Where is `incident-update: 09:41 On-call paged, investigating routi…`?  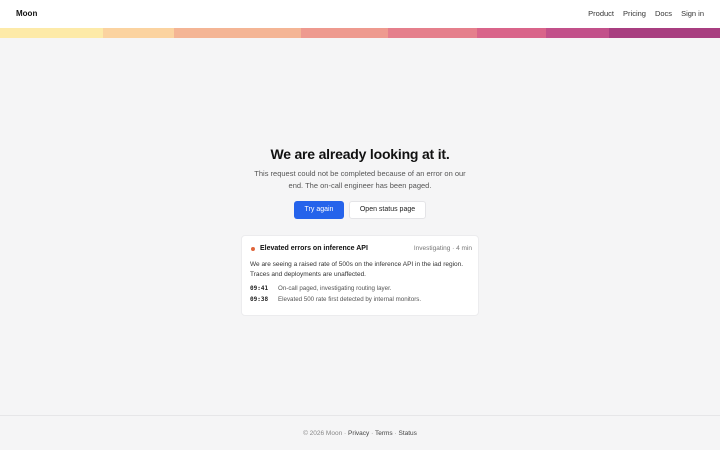 incident-update: 09:41 On-call paged, investigating routi… is located at coordinates (361, 289).